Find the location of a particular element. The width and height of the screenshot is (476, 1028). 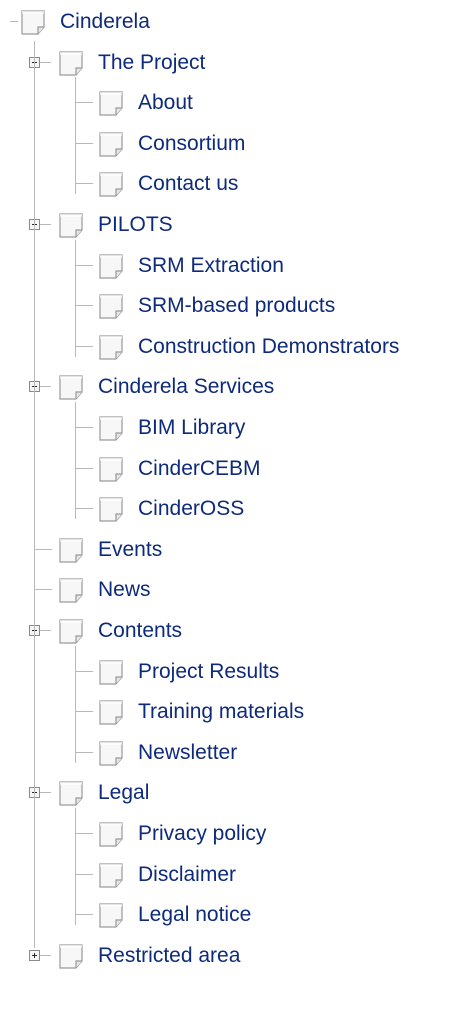

tree-item-label: Legal is located at coordinates (123, 793).